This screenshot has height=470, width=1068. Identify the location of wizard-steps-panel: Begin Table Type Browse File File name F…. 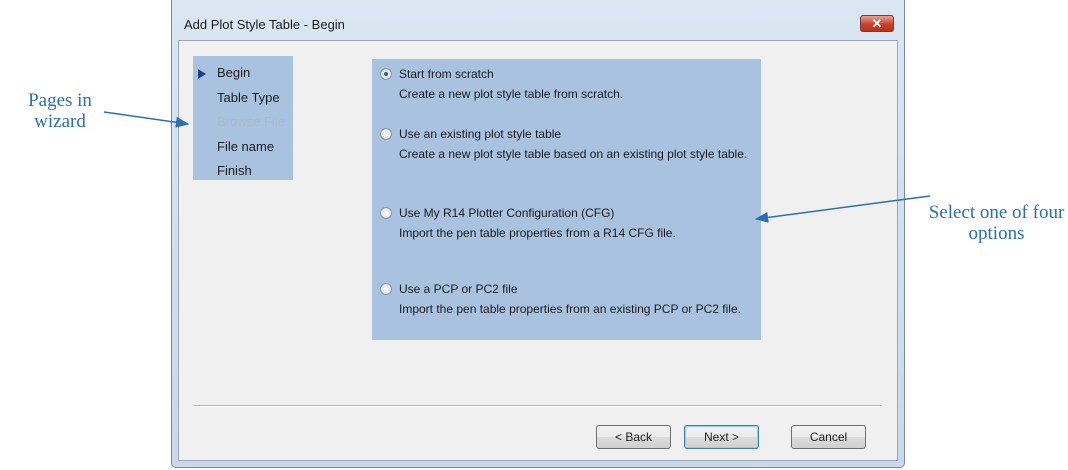
(243, 118).